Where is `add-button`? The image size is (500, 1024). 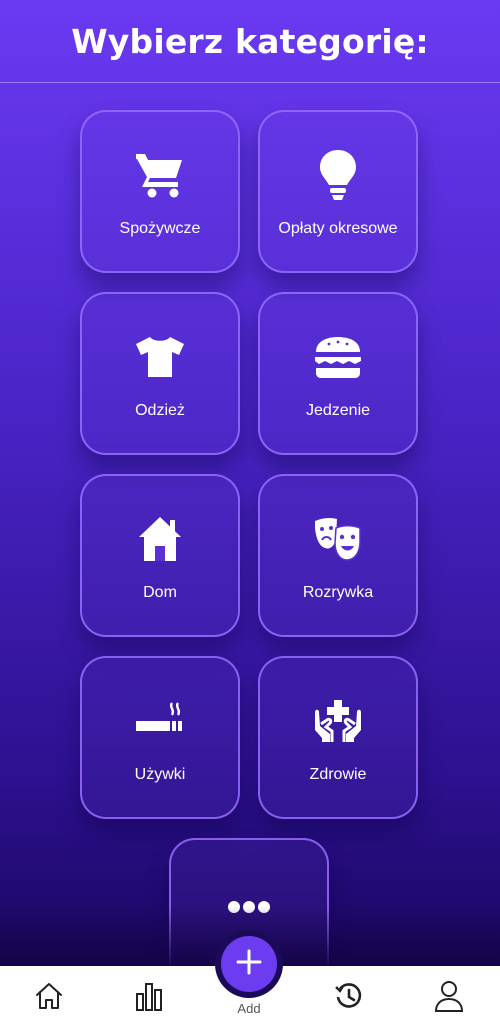
add-button is located at coordinates (249, 964).